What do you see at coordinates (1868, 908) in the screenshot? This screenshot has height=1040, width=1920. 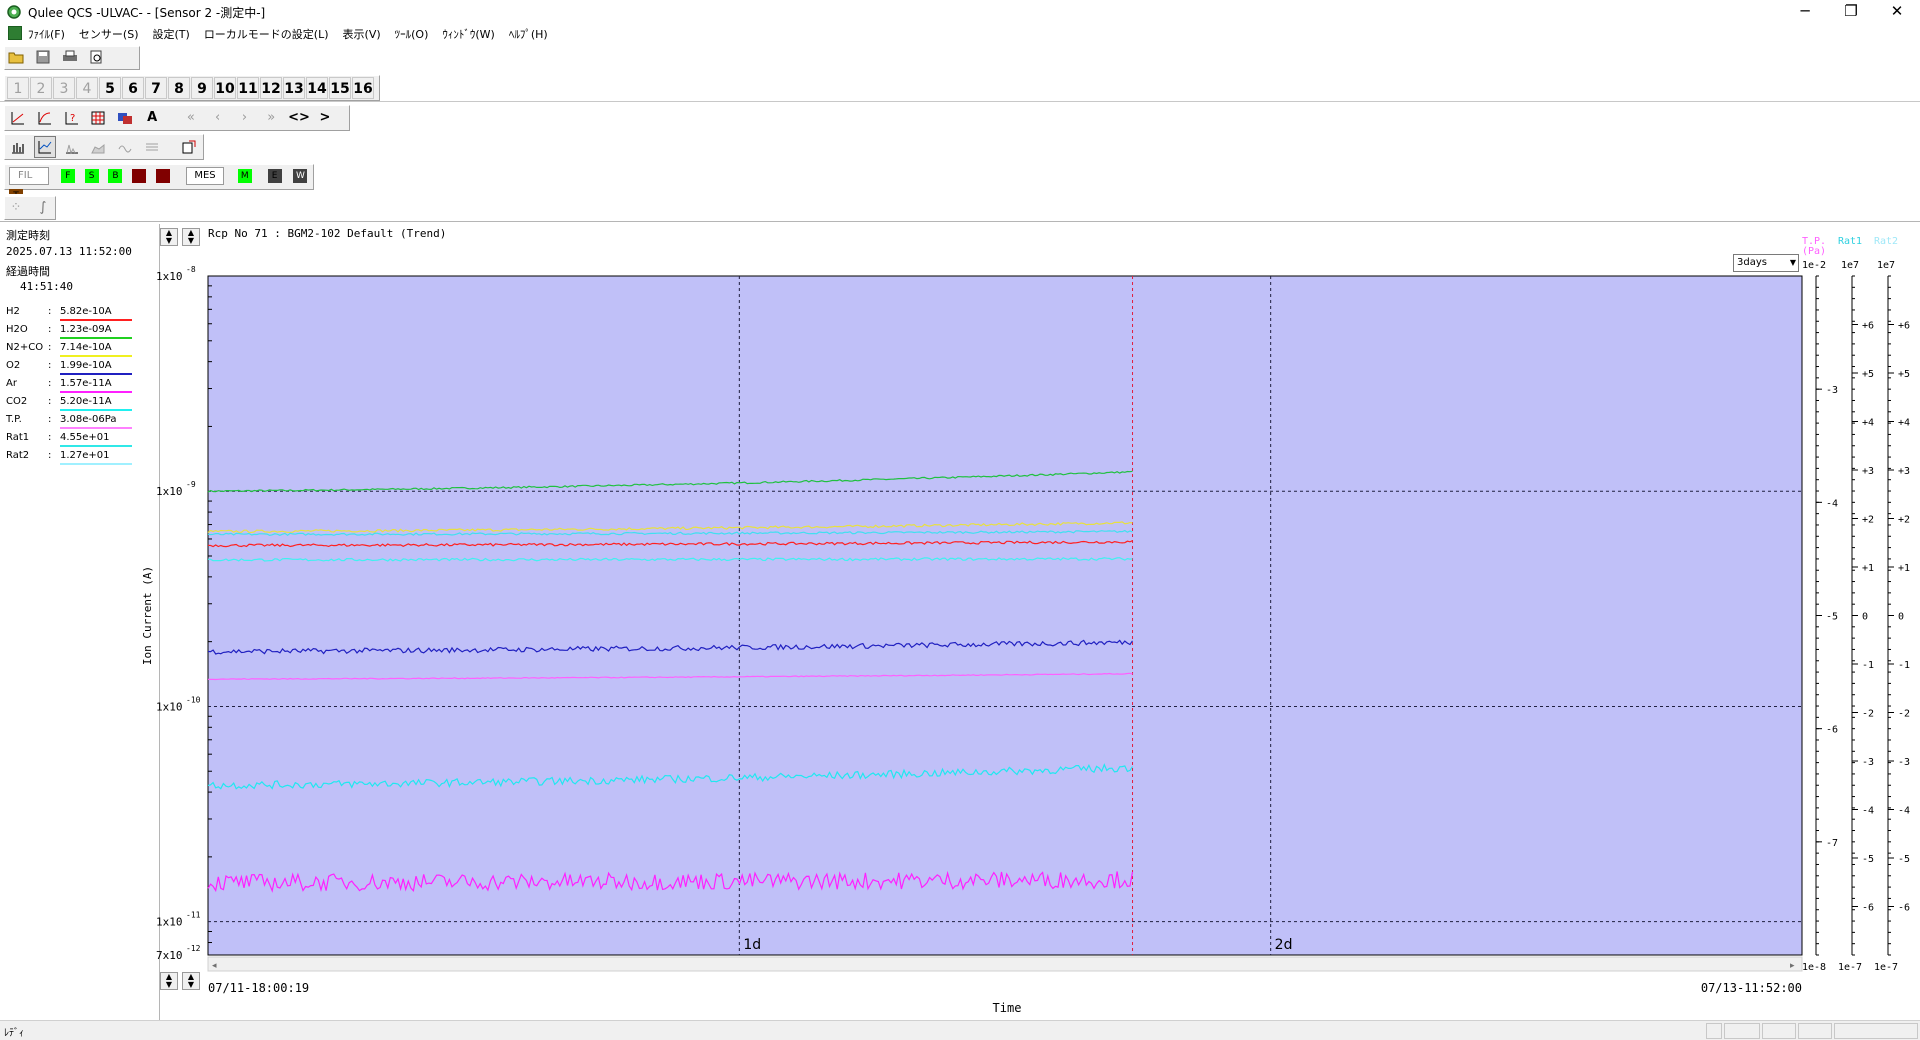 I see `rat1-axis-tick-label: -6` at bounding box center [1868, 908].